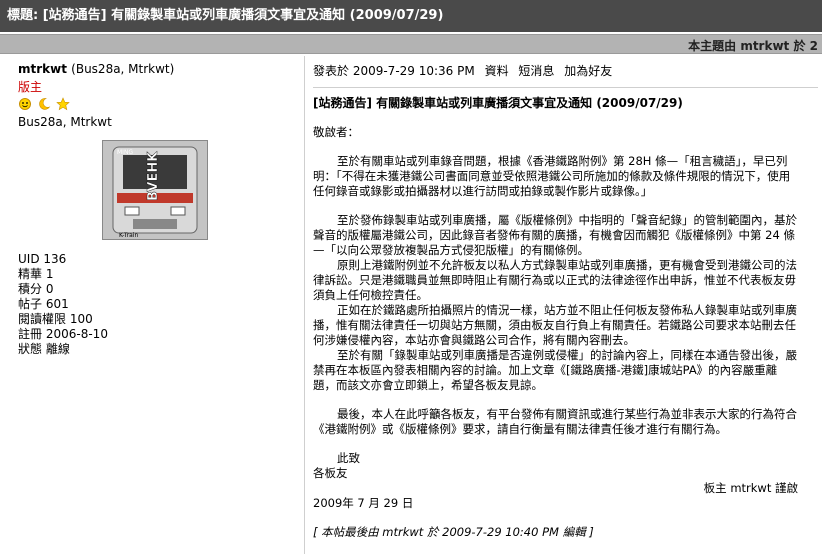  What do you see at coordinates (348, 458) in the screenshot?
I see `closing-line: 此致` at bounding box center [348, 458].